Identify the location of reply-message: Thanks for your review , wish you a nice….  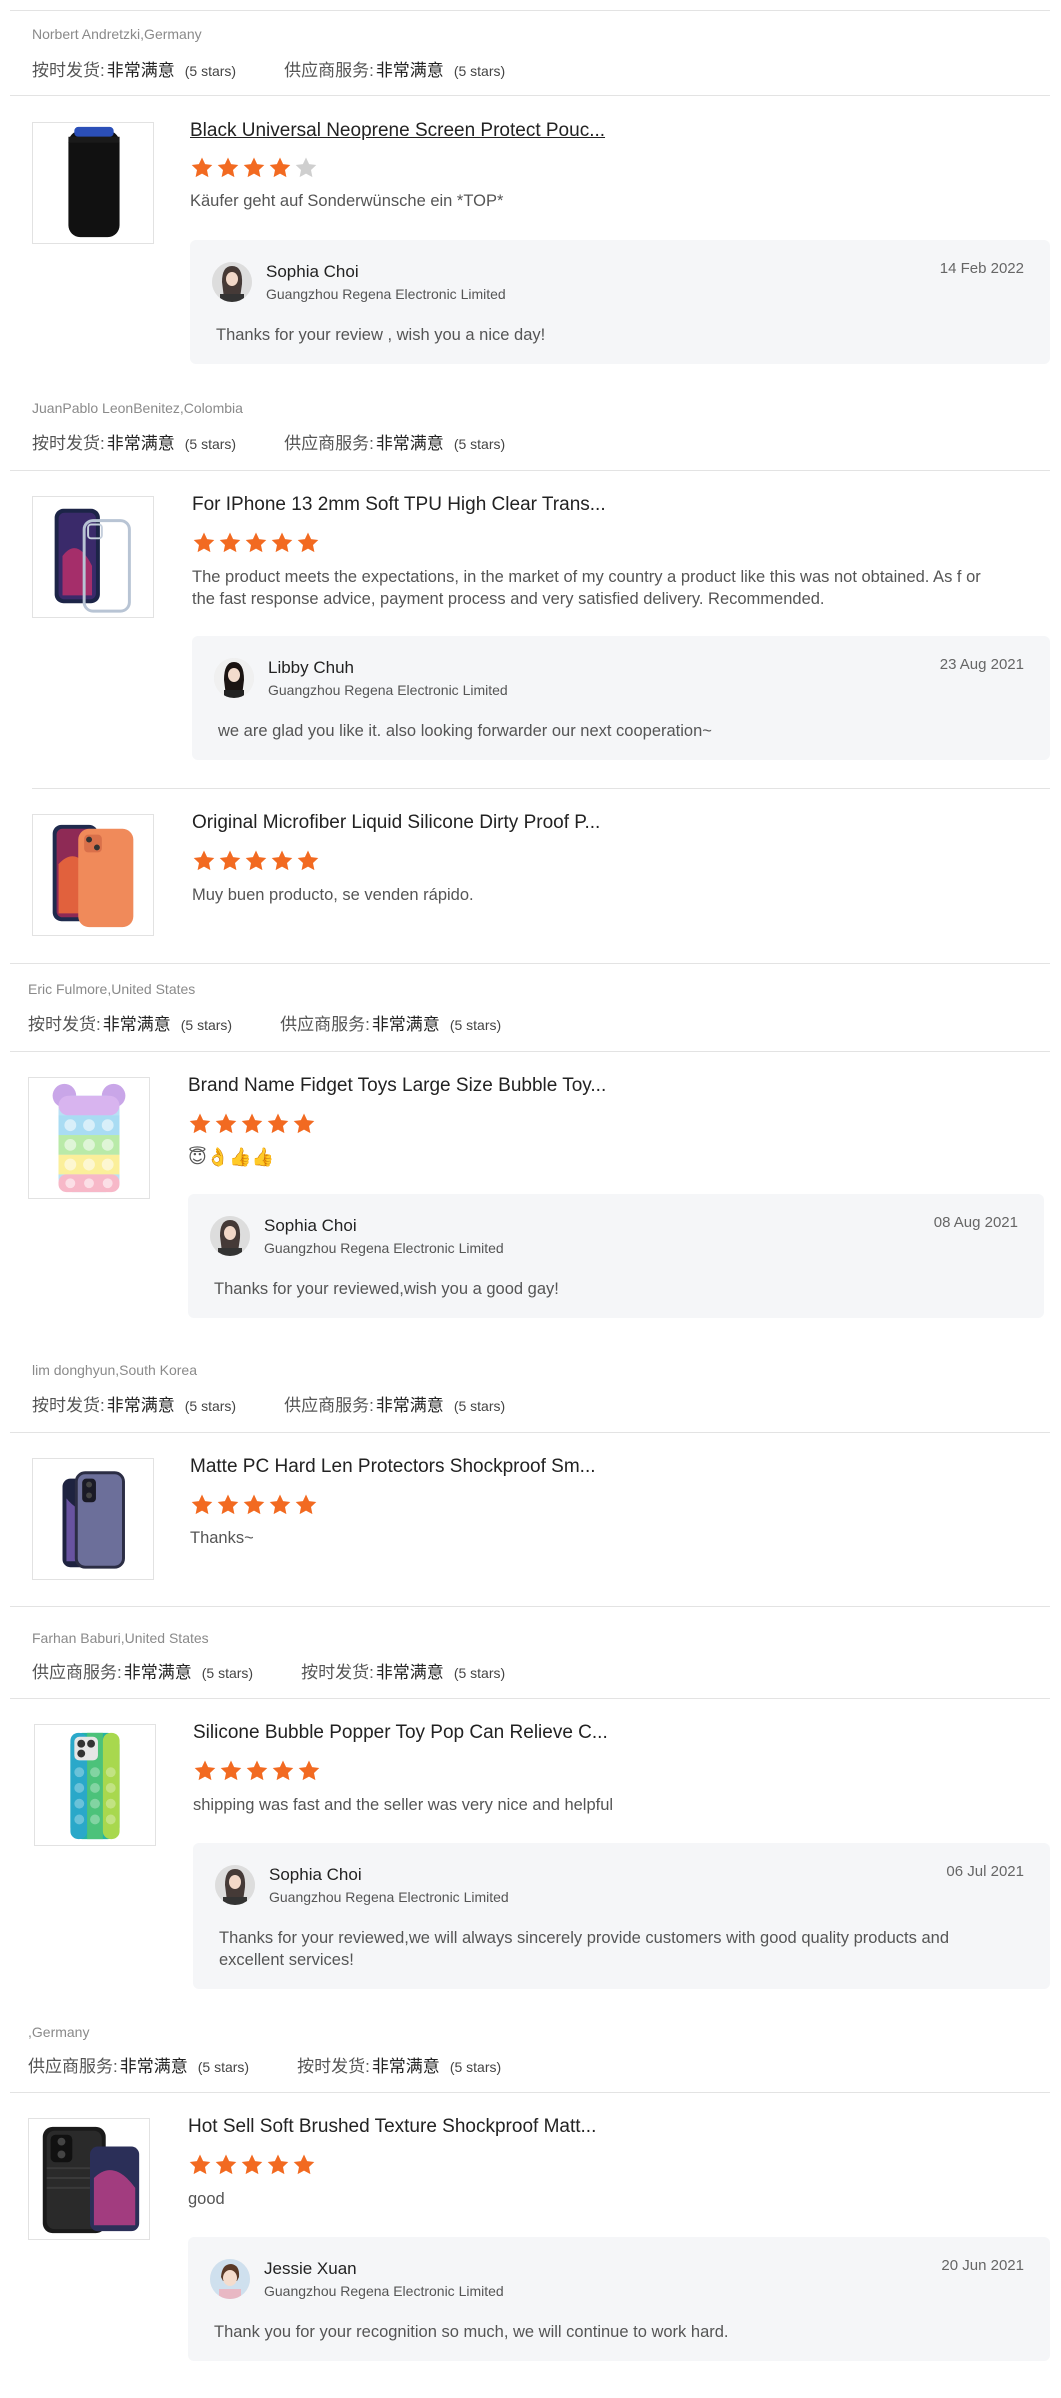
(381, 335).